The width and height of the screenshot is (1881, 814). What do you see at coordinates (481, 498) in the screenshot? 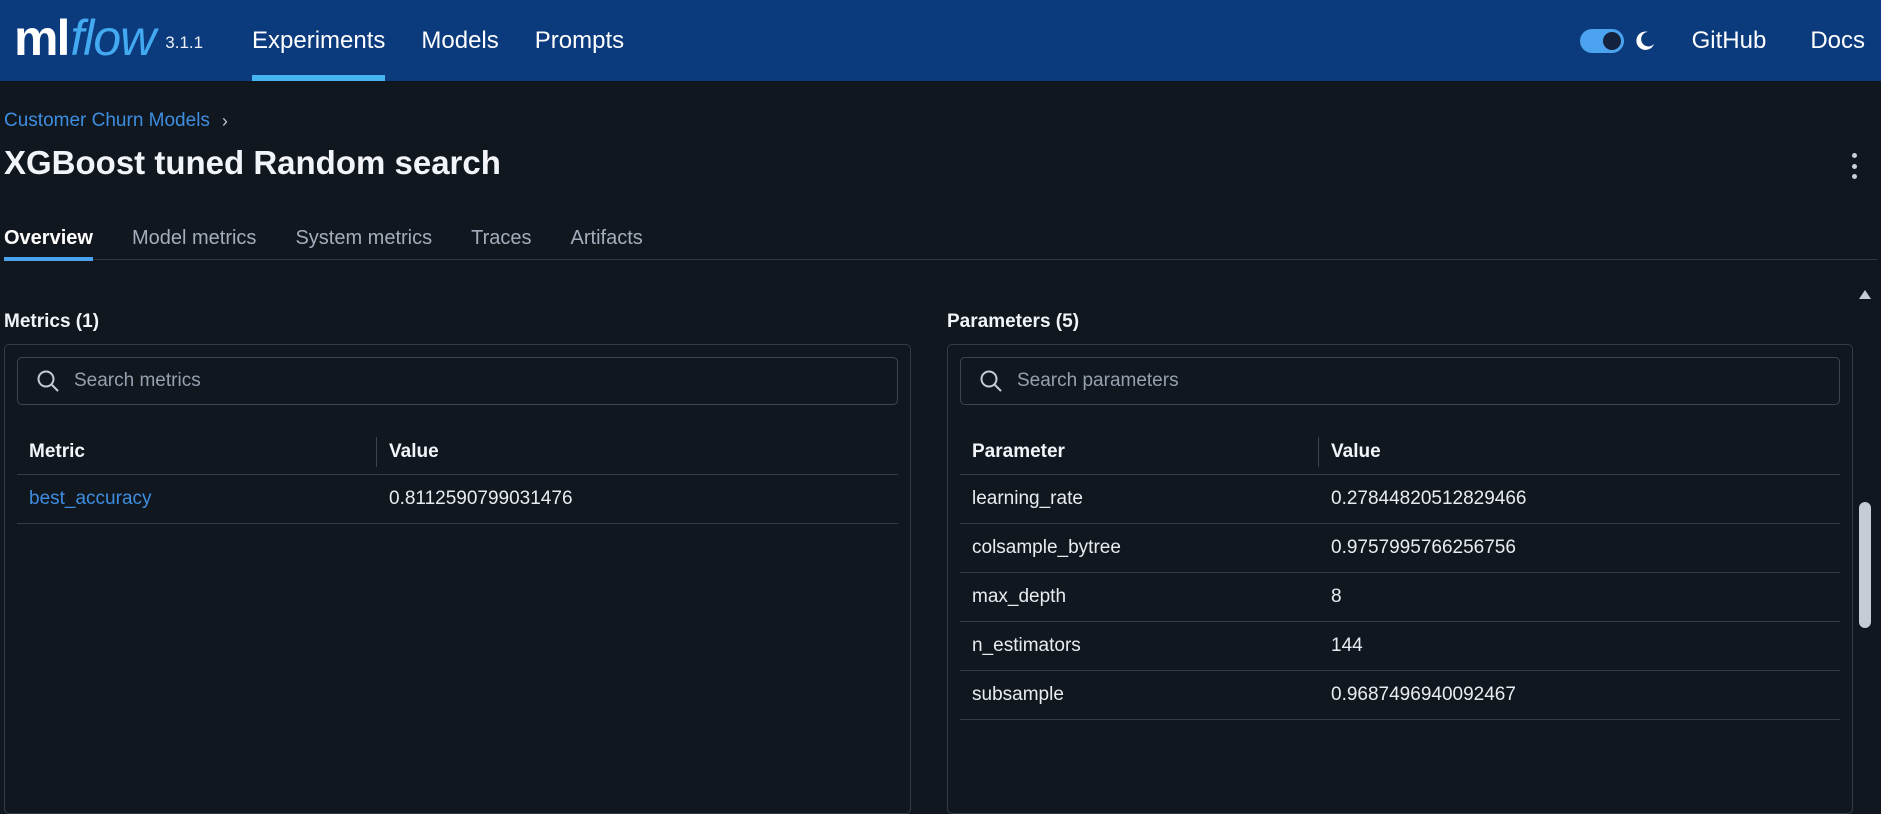
I see `metric-value: 0.8112590799031476` at bounding box center [481, 498].